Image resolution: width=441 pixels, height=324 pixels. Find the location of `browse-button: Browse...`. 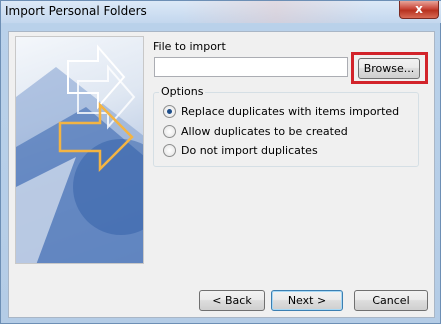

browse-button: Browse... is located at coordinates (389, 68).